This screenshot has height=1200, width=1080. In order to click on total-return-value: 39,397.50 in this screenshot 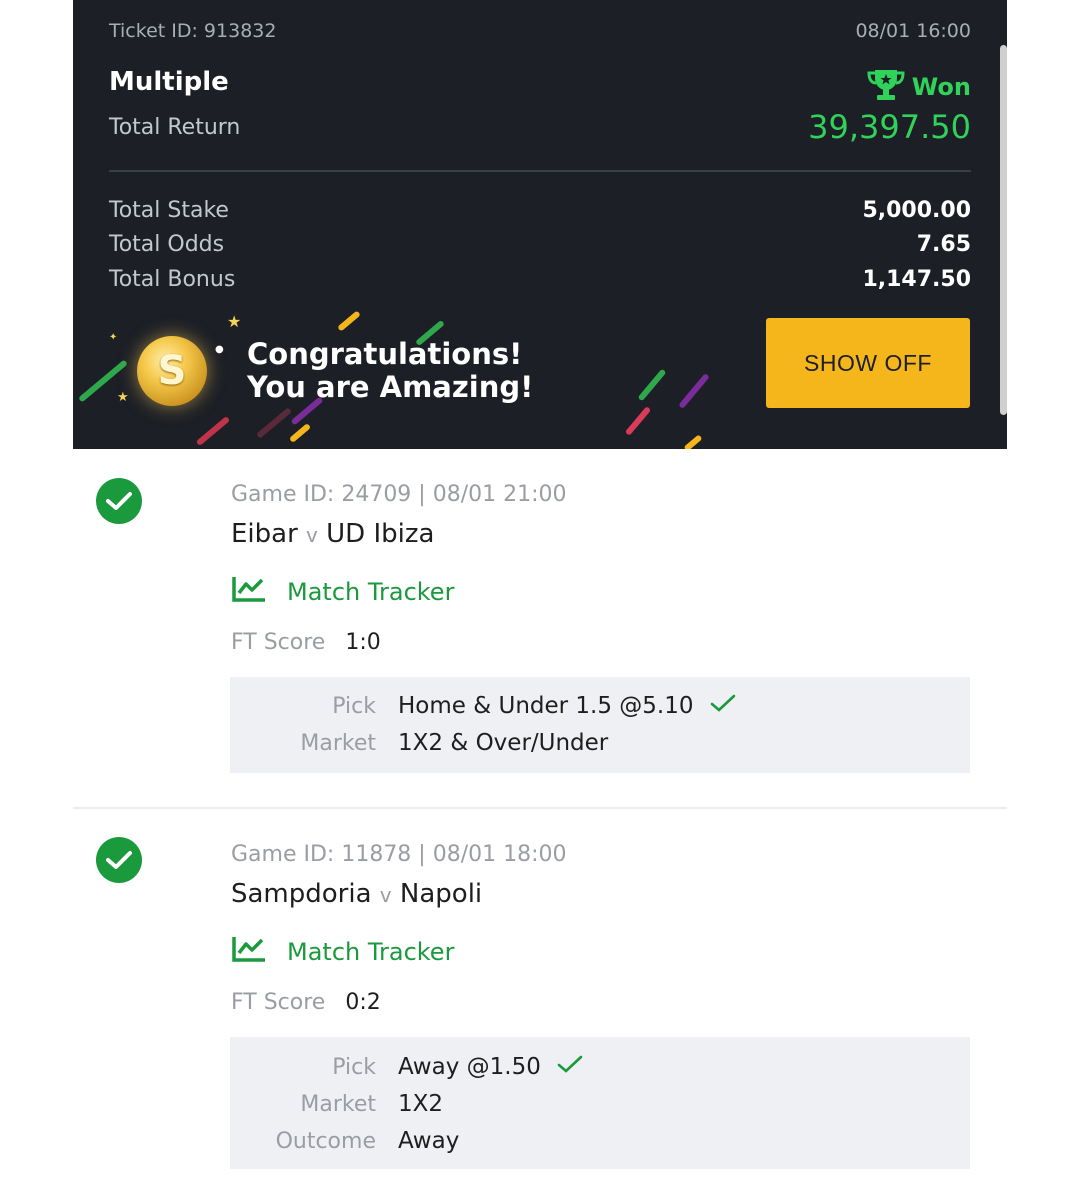, I will do `click(889, 127)`.